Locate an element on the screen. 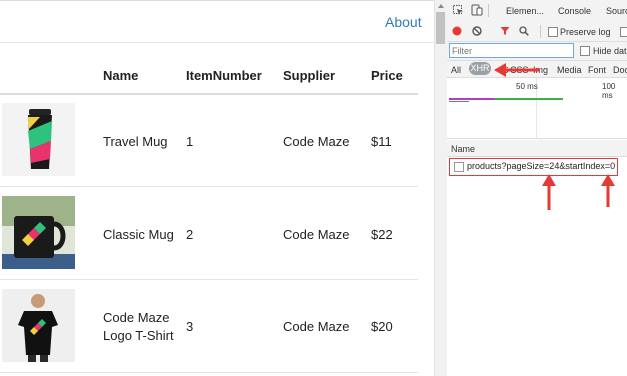  request-row: products?pageSize=24&startIndex=0 is located at coordinates (533, 167).